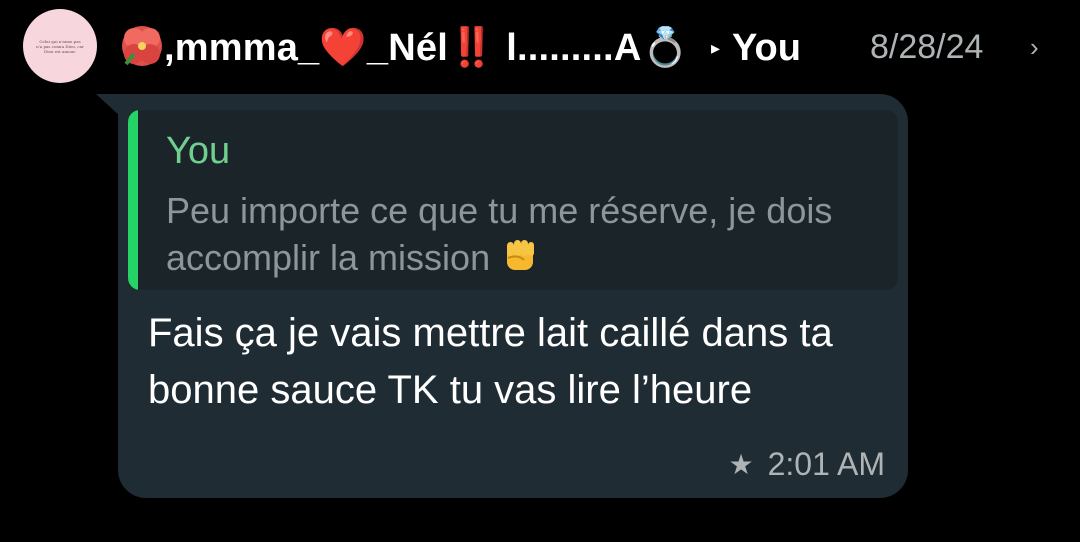  I want to click on hibiscus-icon, so click(142, 48).